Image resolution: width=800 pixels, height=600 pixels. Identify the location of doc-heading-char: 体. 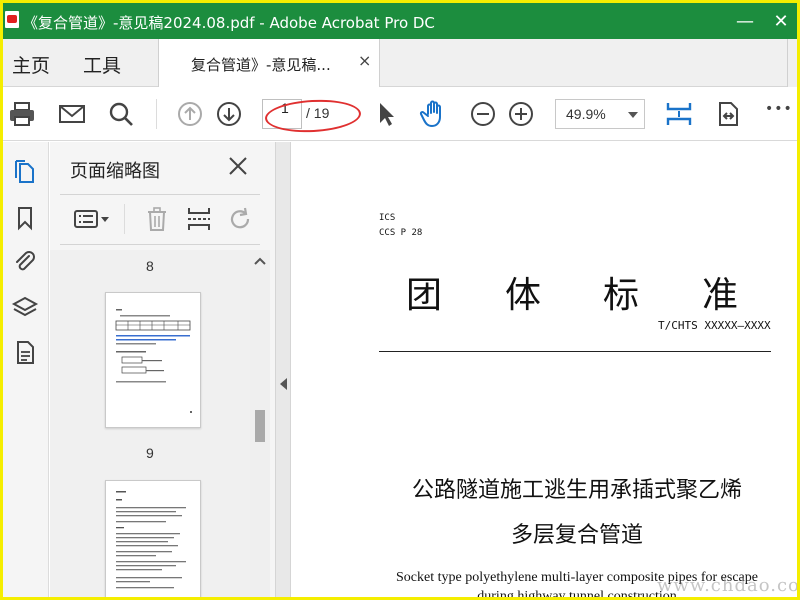
(523, 295).